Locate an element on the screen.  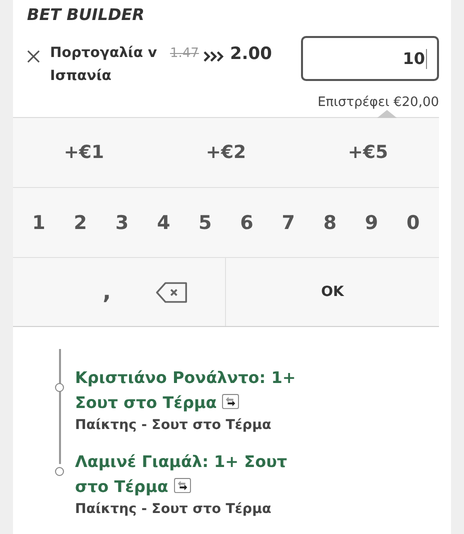
new-odds: 2.00 is located at coordinates (251, 54).